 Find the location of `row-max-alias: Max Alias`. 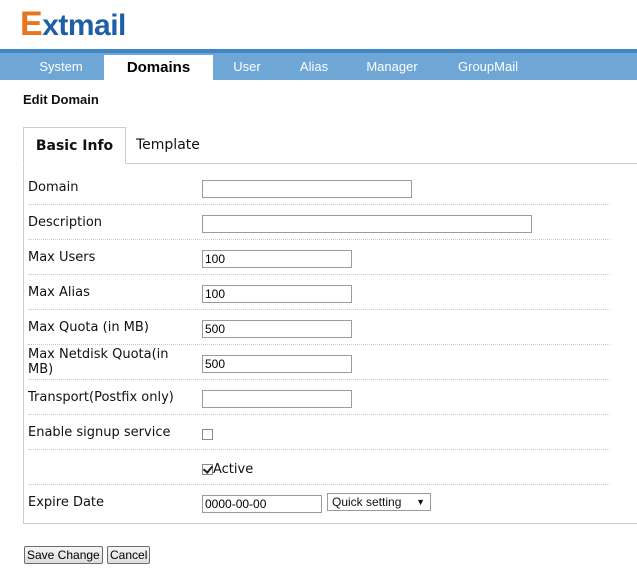

row-max-alias: Max Alias is located at coordinates (319, 292).